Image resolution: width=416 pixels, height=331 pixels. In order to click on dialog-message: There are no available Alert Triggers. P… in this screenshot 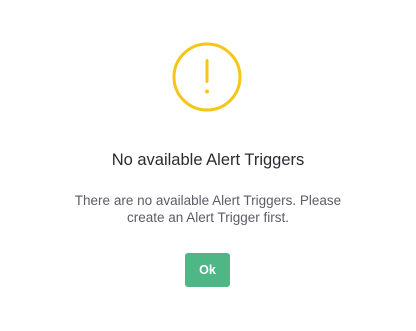, I will do `click(208, 209)`.